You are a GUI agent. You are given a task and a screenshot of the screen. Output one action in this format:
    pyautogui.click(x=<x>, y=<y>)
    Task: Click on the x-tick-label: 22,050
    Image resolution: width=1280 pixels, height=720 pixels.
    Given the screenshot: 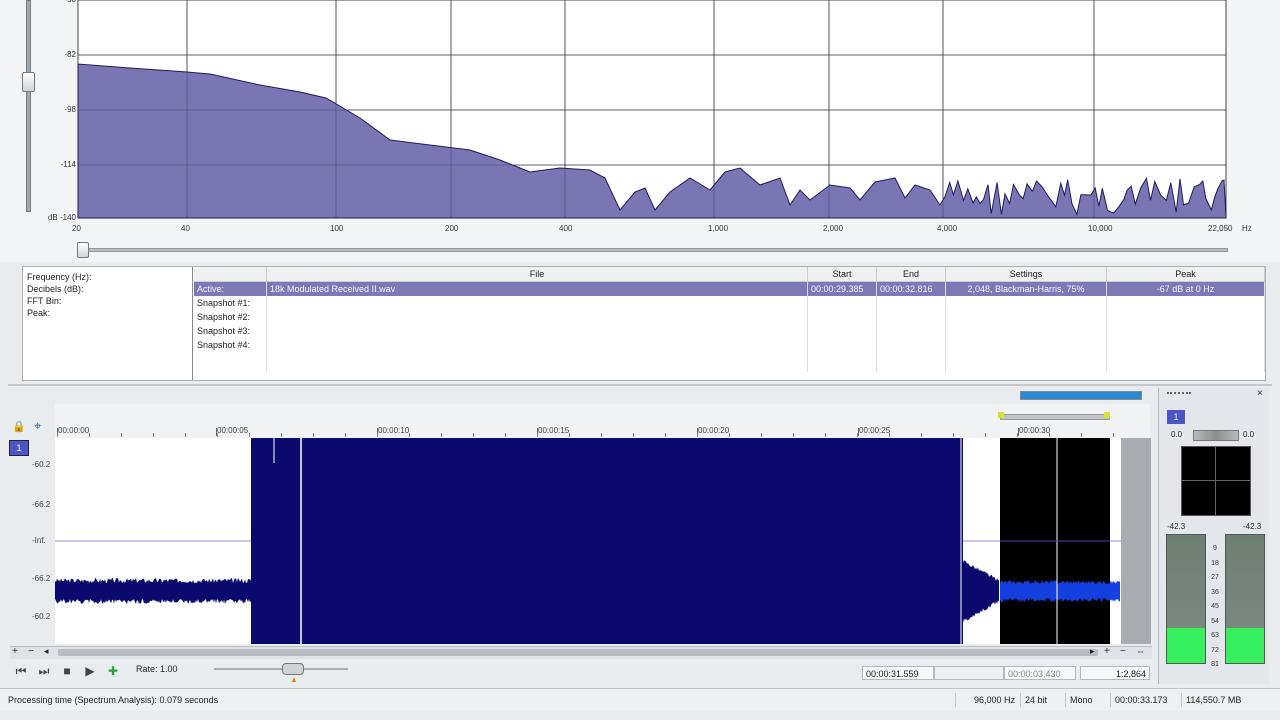 What is the action you would take?
    pyautogui.click(x=1220, y=228)
    